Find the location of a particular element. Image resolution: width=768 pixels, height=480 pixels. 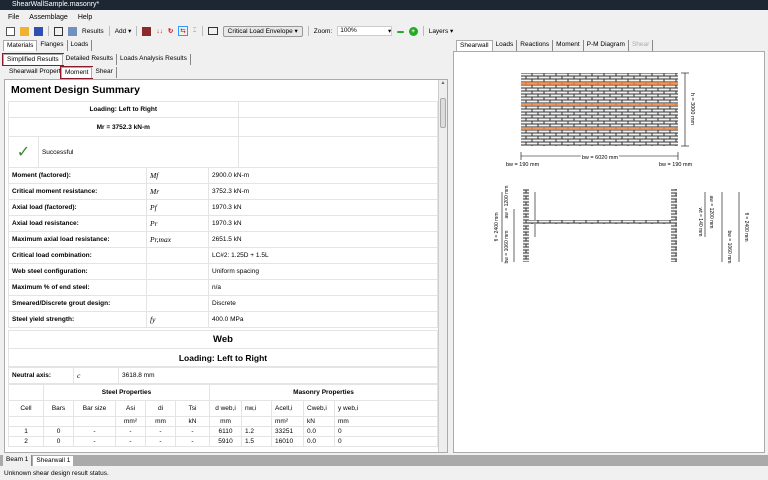

summary-row: Axial load (factored): Pf 1970.3 kN is located at coordinates (223, 207).